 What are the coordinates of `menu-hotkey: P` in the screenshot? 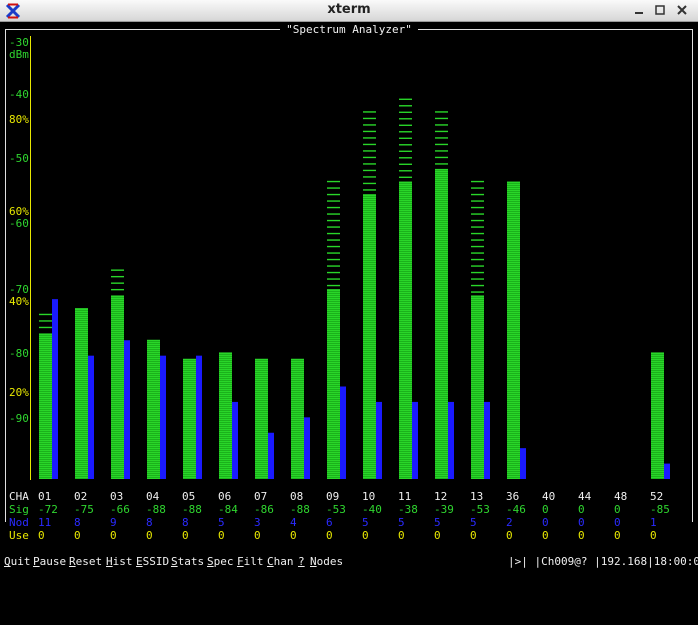 It's located at (36, 561).